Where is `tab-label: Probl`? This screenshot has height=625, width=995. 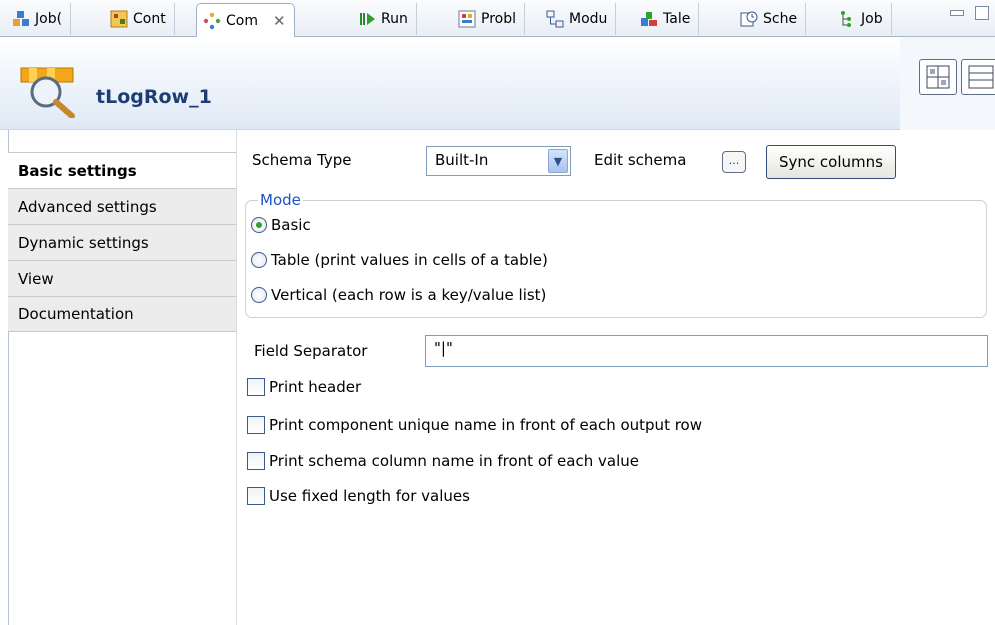 tab-label: Probl is located at coordinates (498, 19).